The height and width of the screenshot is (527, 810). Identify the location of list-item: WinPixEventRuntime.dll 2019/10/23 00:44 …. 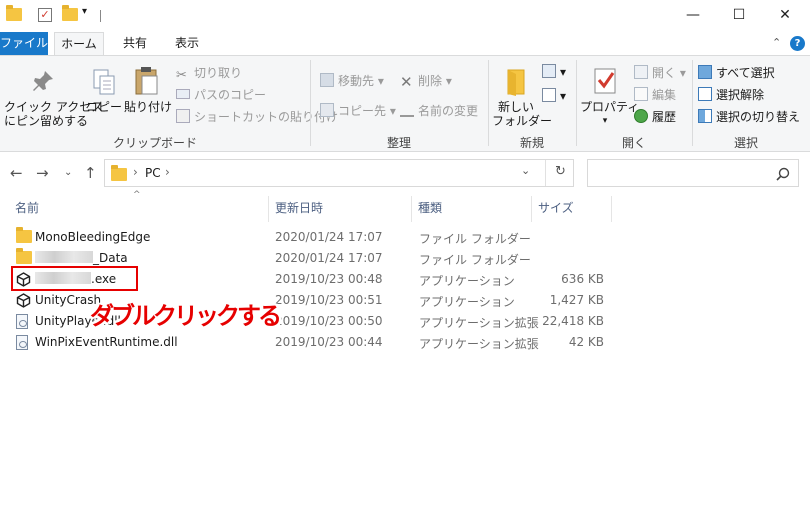
(310, 342).